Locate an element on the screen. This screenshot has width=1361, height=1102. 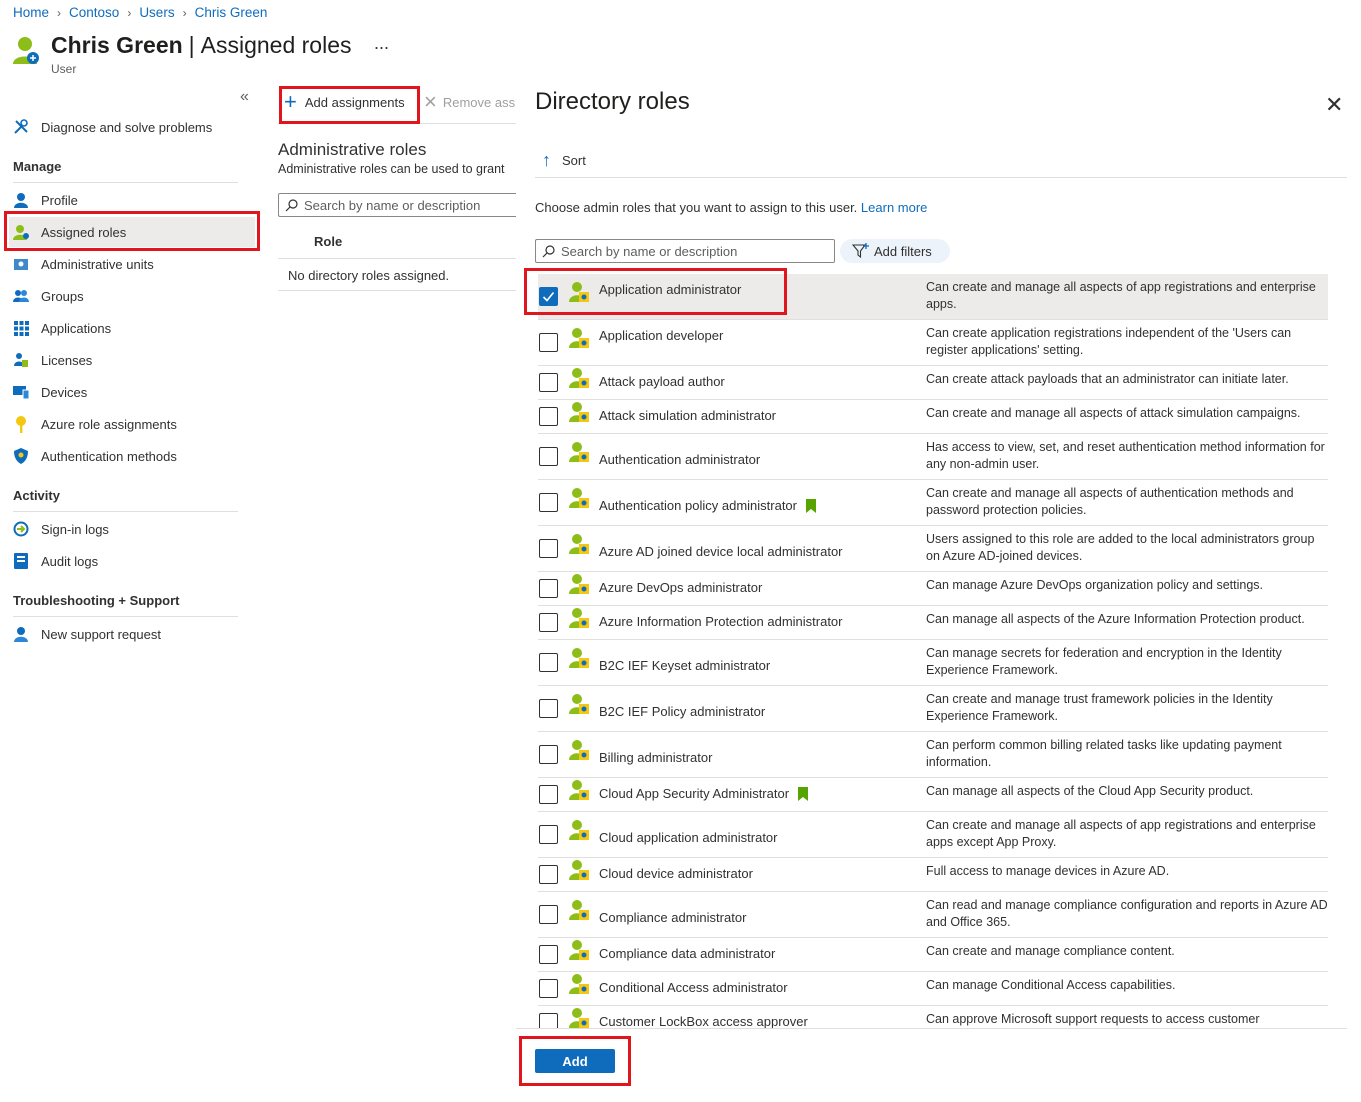
sidebar-item-label: Administrative units is located at coordinates (97, 264).